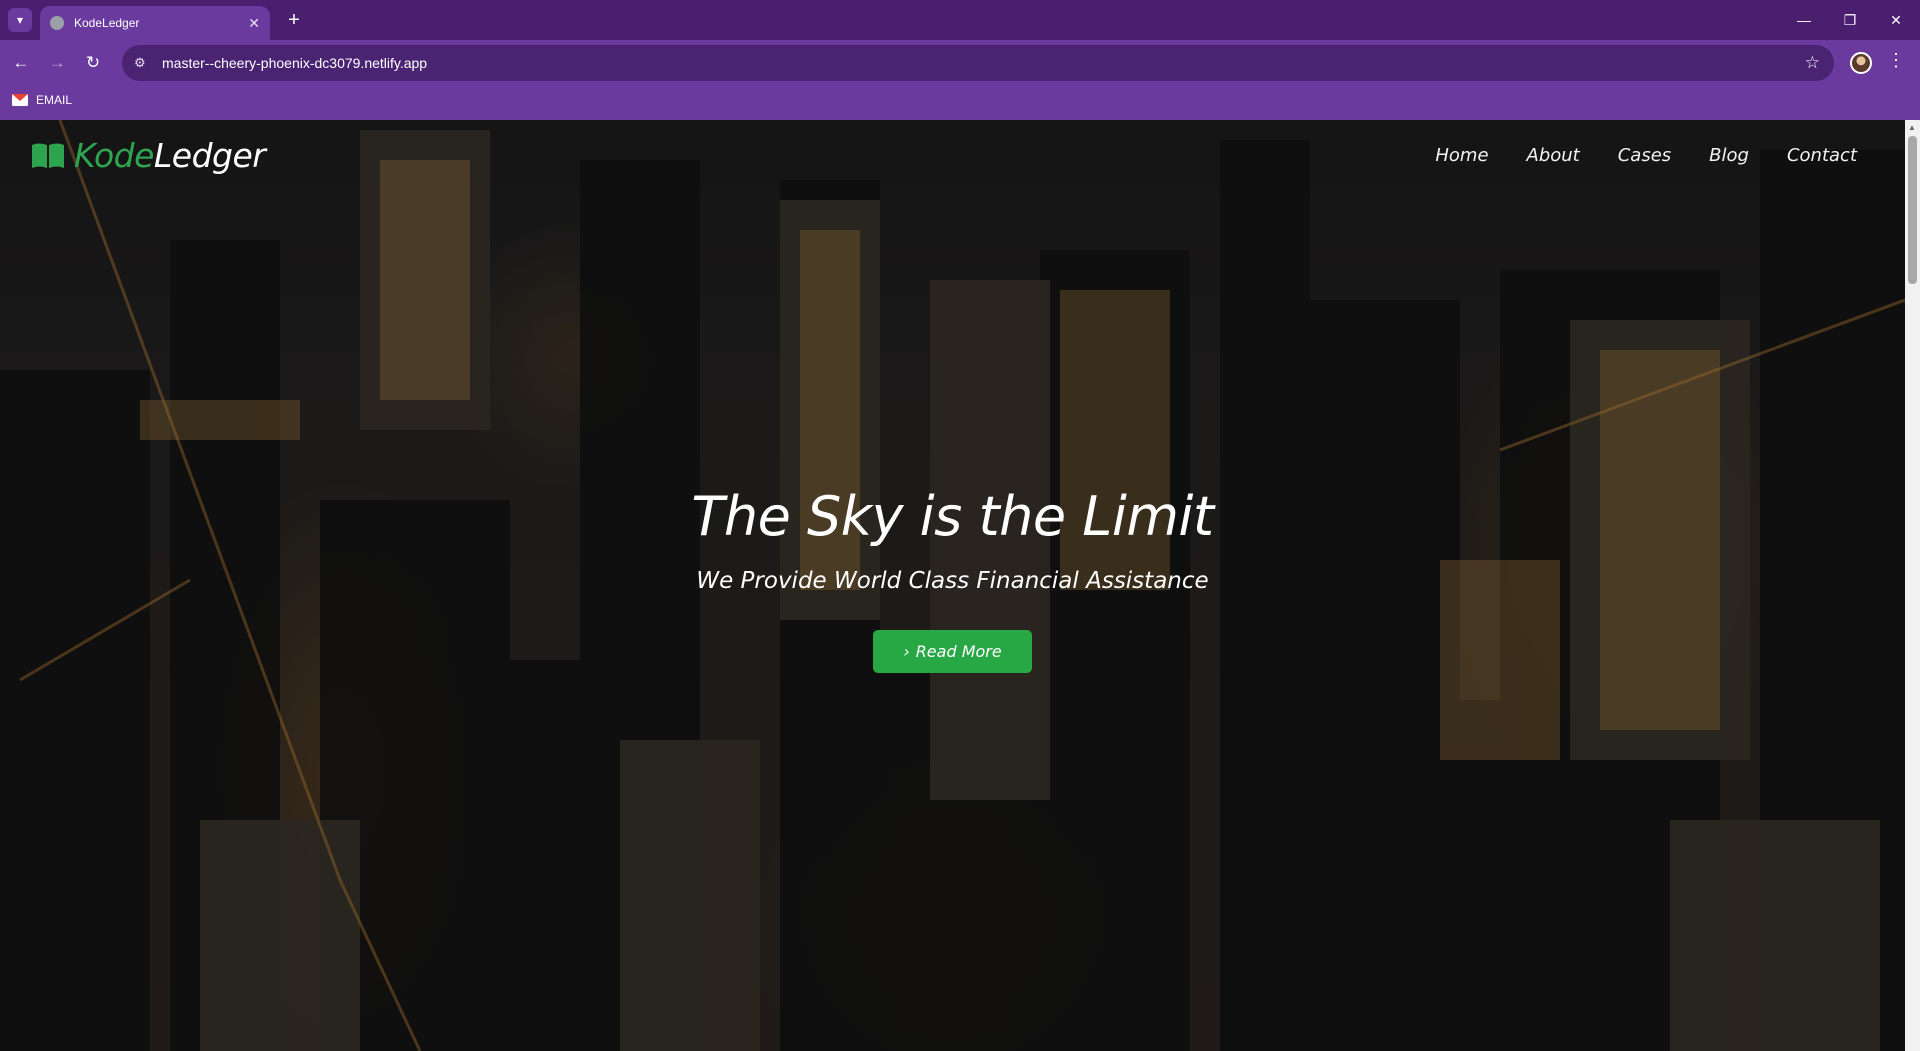  I want to click on chevron-right-icon: ›, so click(906, 651).